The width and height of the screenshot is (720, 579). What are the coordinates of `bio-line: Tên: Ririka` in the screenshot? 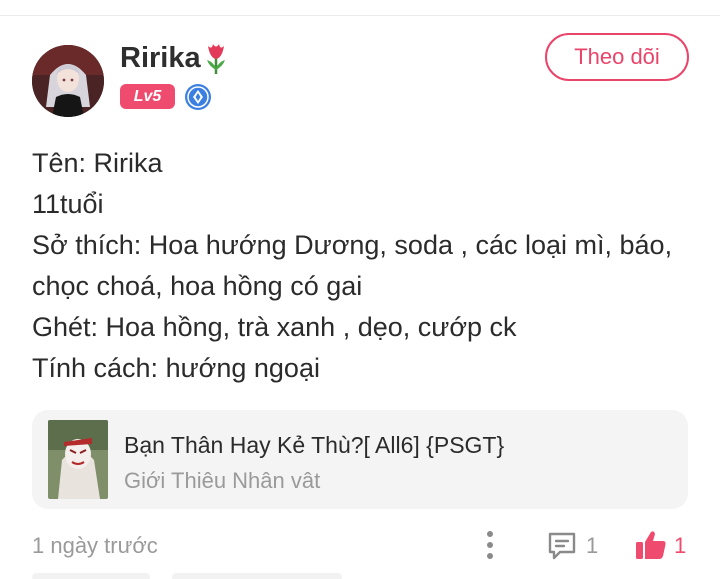 It's located at (97, 163).